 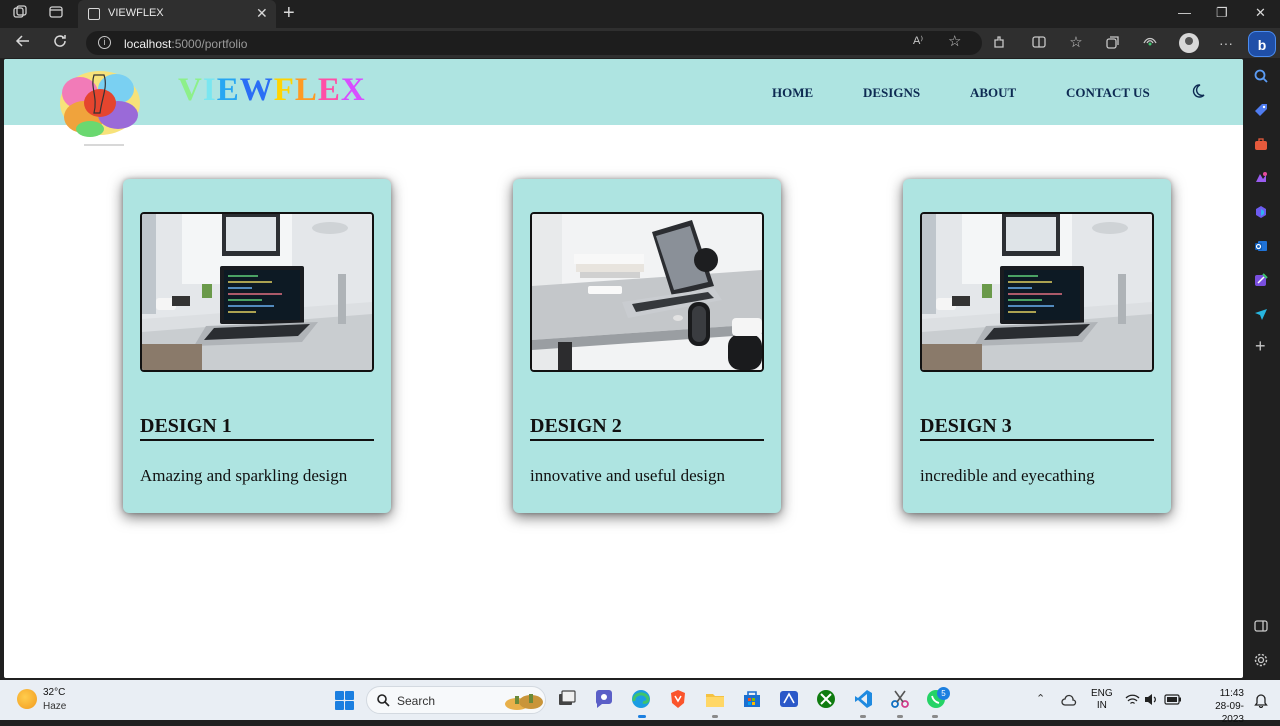 I want to click on hide-sidebar-icon, so click(x=1261, y=626).